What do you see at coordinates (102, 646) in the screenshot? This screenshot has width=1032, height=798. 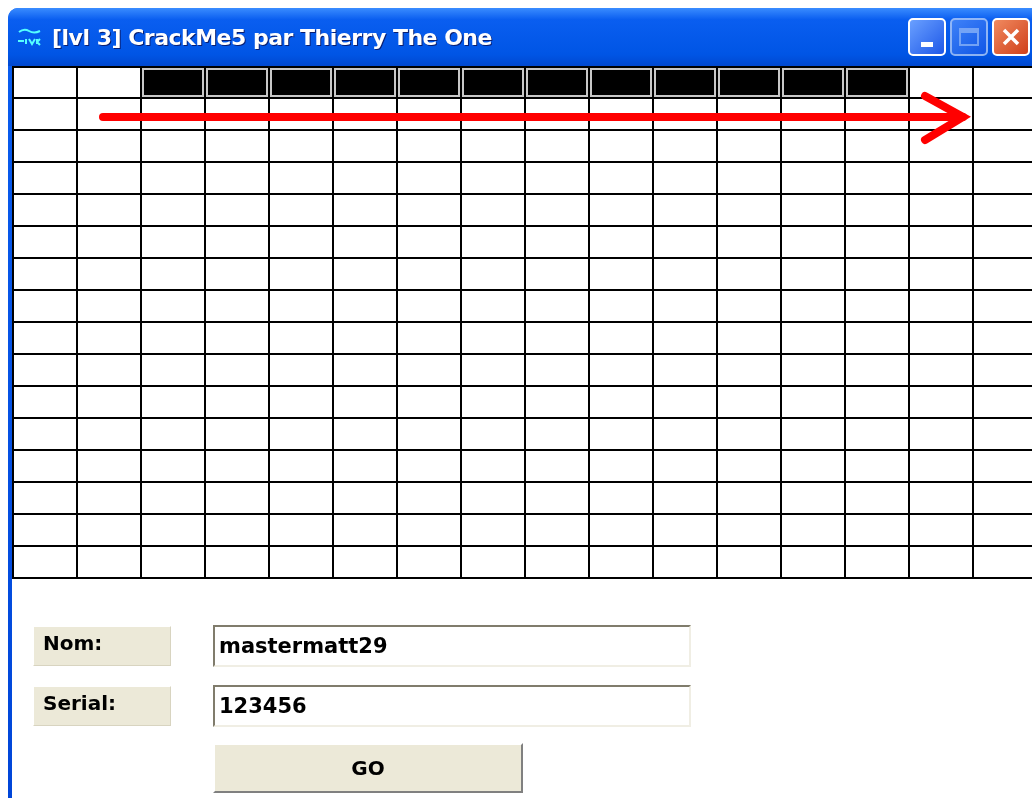 I see `field-label: Nom:` at bounding box center [102, 646].